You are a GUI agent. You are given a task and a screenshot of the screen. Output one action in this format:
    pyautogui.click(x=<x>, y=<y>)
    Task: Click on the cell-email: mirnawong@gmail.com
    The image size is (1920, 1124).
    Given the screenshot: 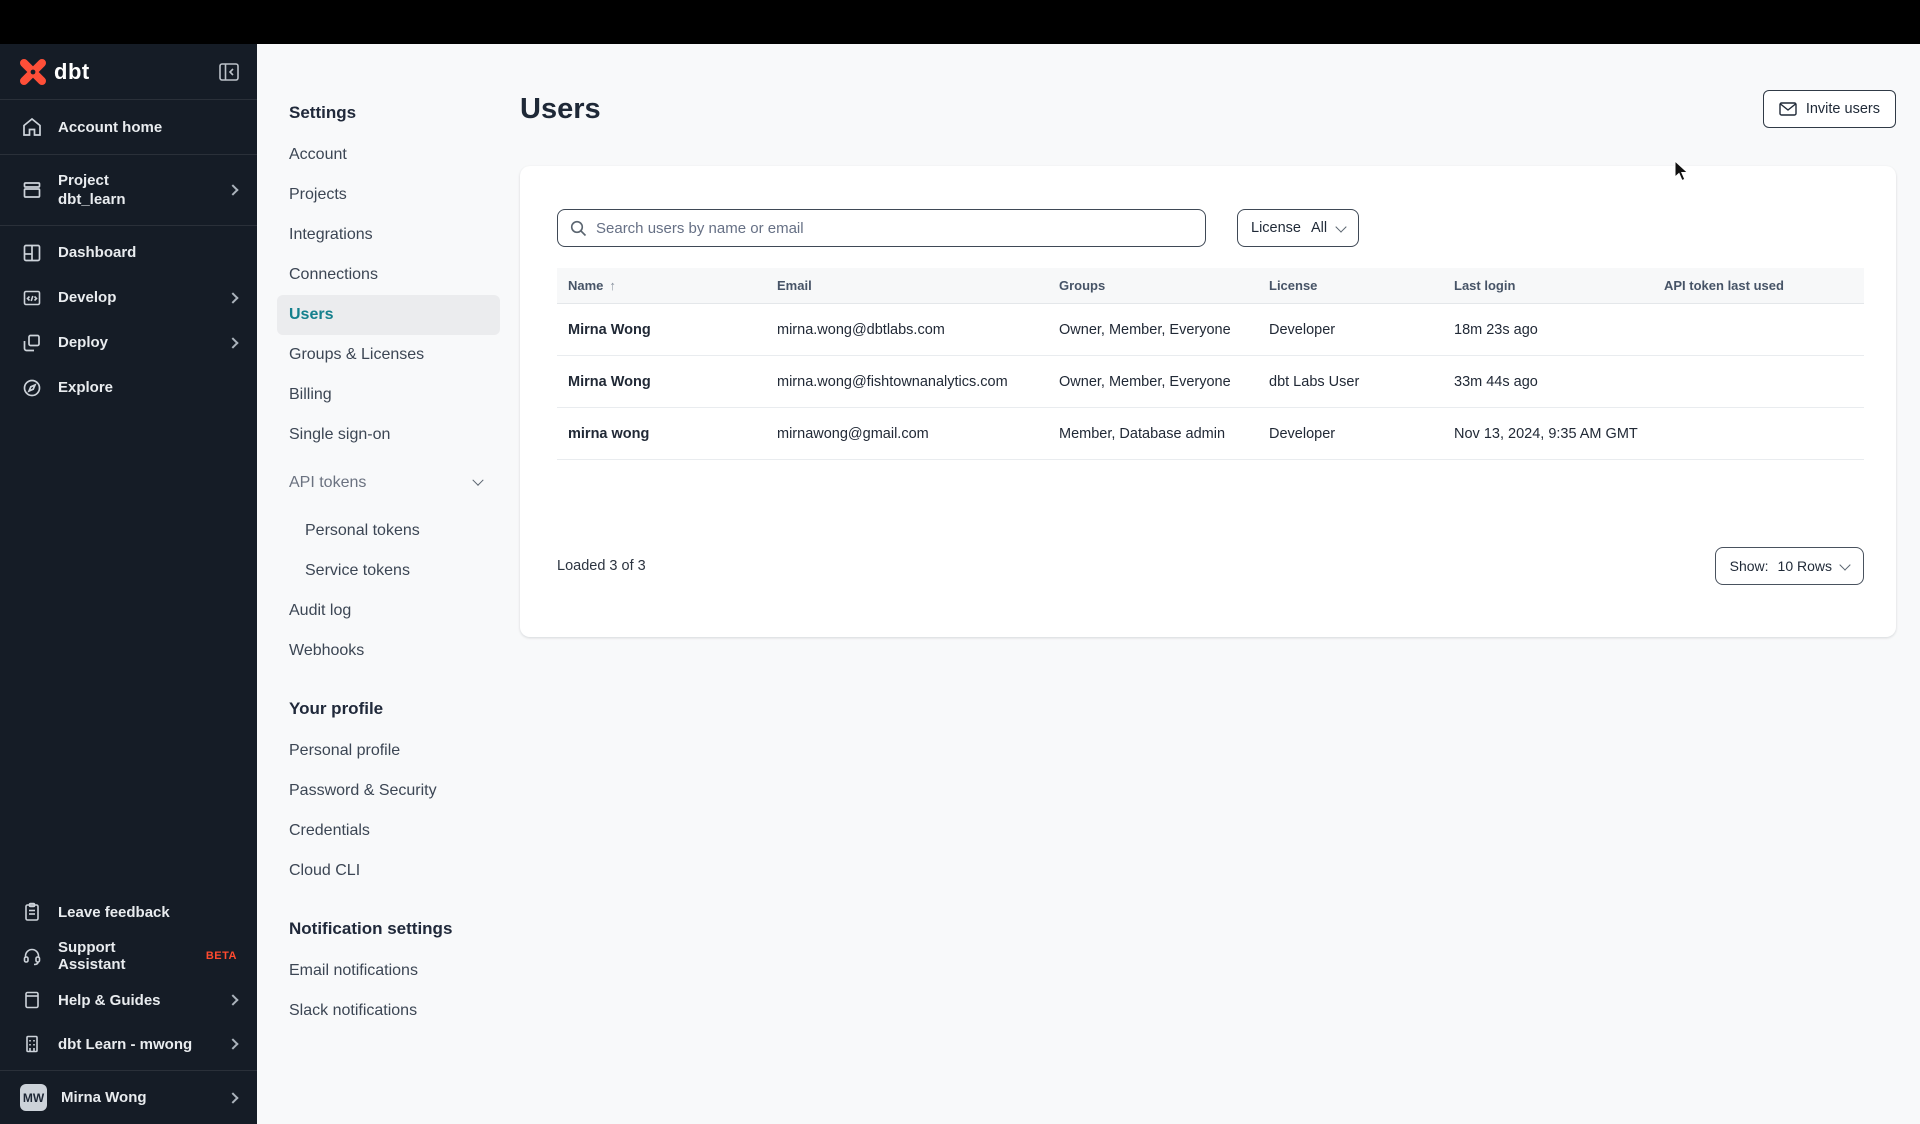 What is the action you would take?
    pyautogui.click(x=853, y=433)
    